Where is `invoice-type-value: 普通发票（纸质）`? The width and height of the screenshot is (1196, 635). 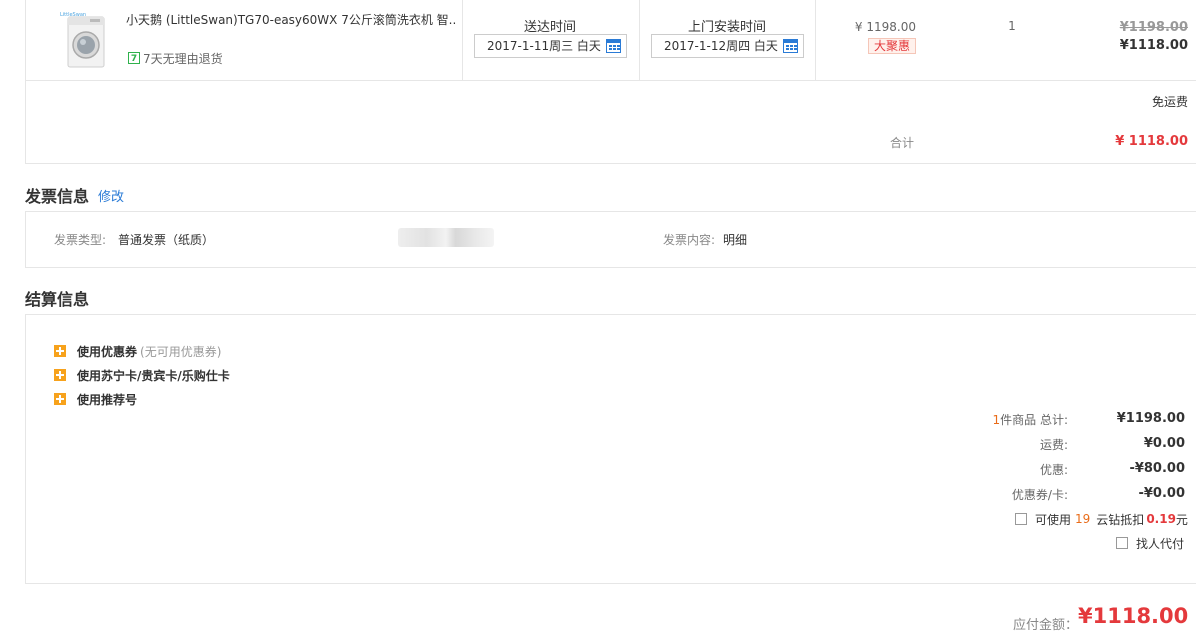 invoice-type-value: 普通发票（纸质） is located at coordinates (166, 240).